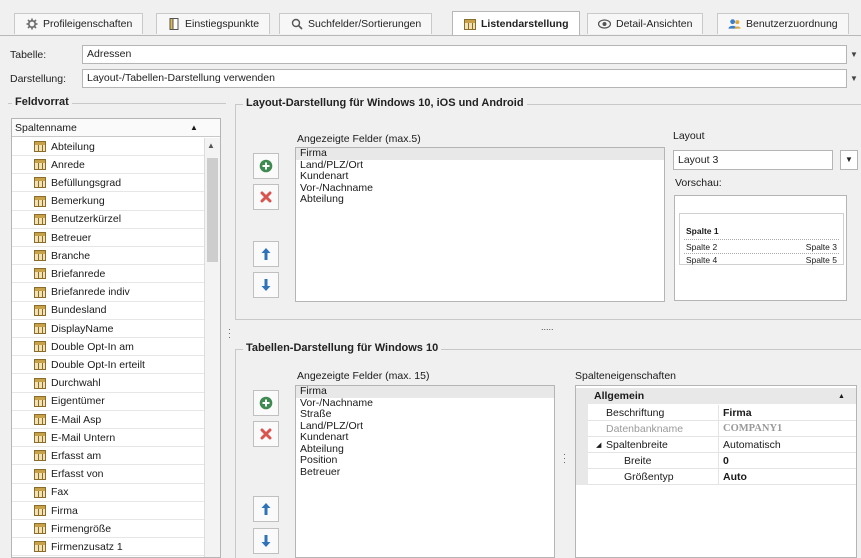 The height and width of the screenshot is (558, 861). I want to click on property-row: Breite 0, so click(716, 460).